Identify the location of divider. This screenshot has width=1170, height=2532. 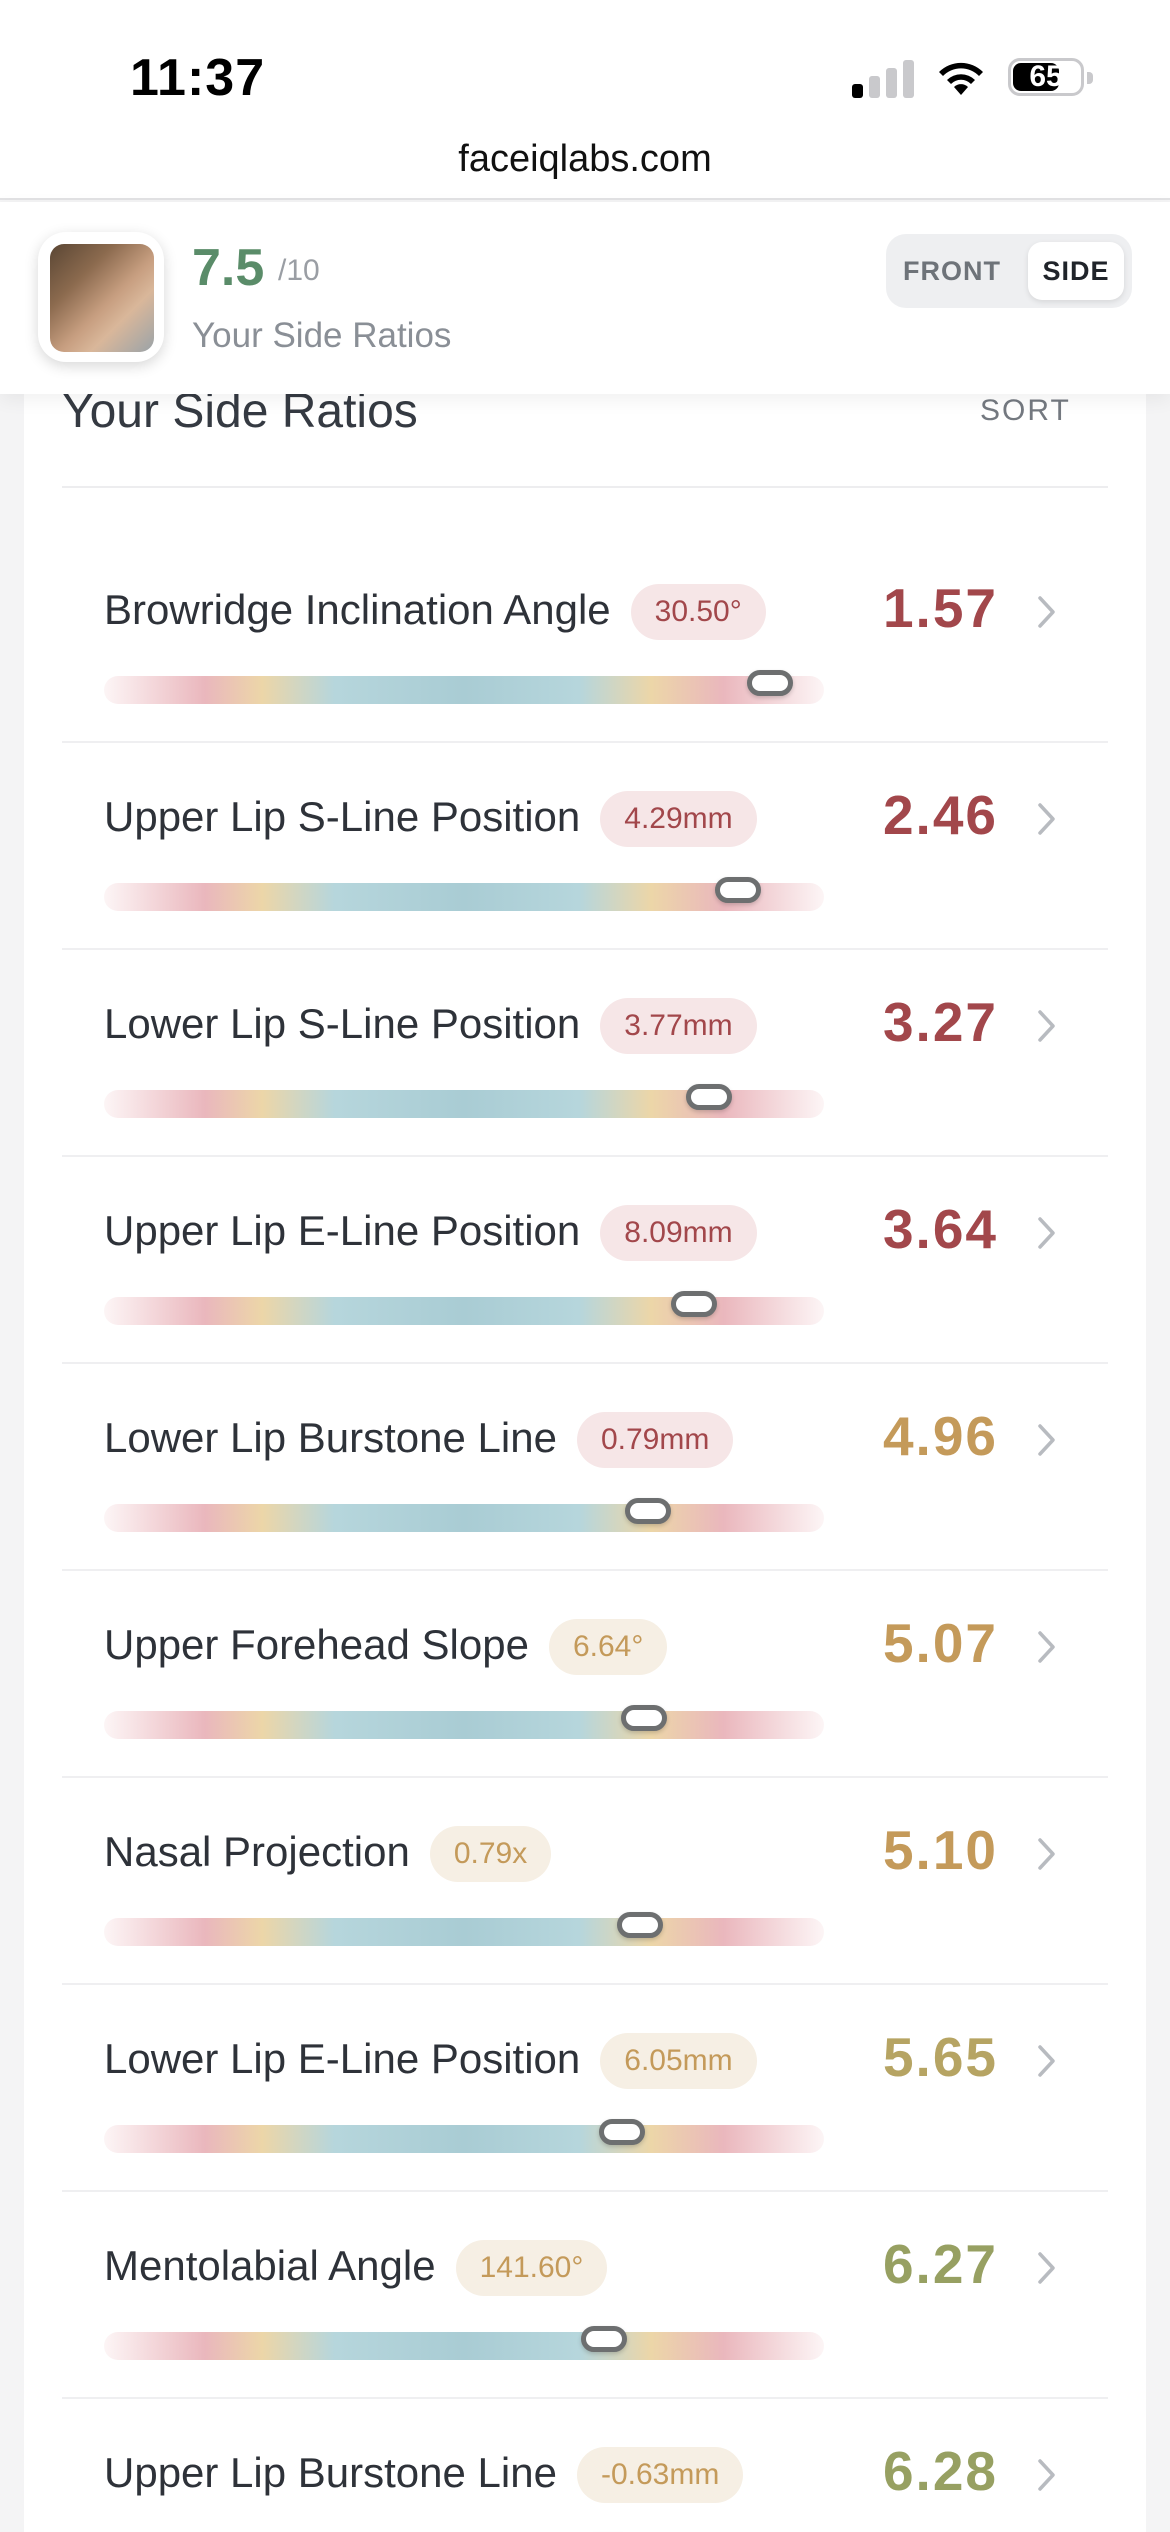
(585, 487).